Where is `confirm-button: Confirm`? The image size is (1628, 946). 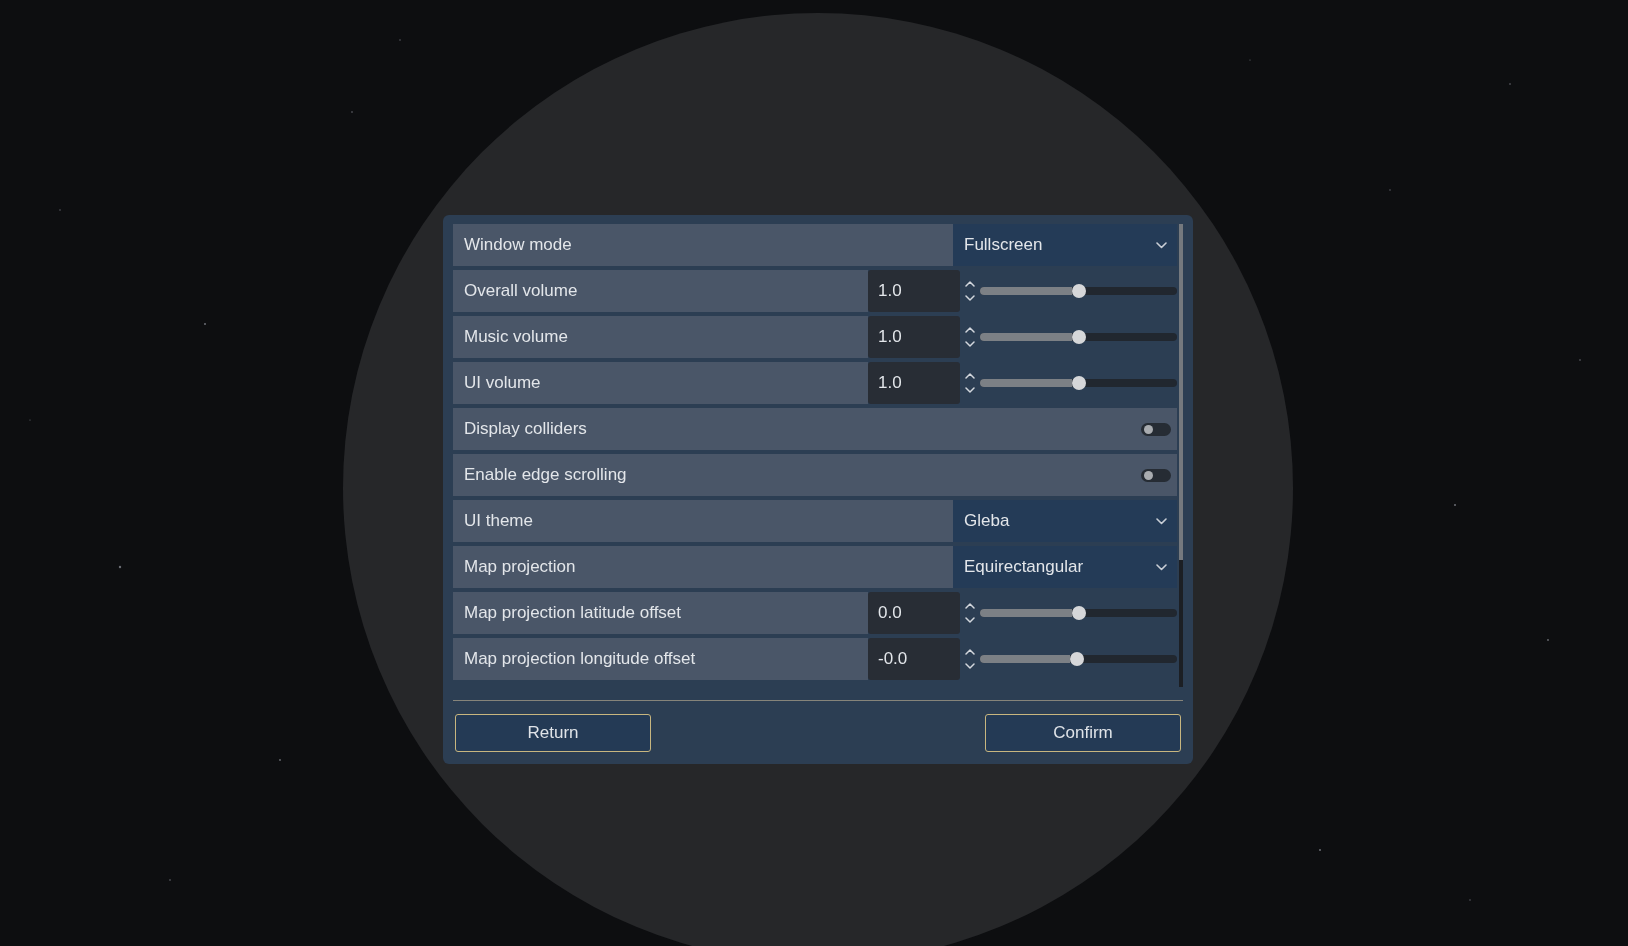
confirm-button: Confirm is located at coordinates (1083, 733).